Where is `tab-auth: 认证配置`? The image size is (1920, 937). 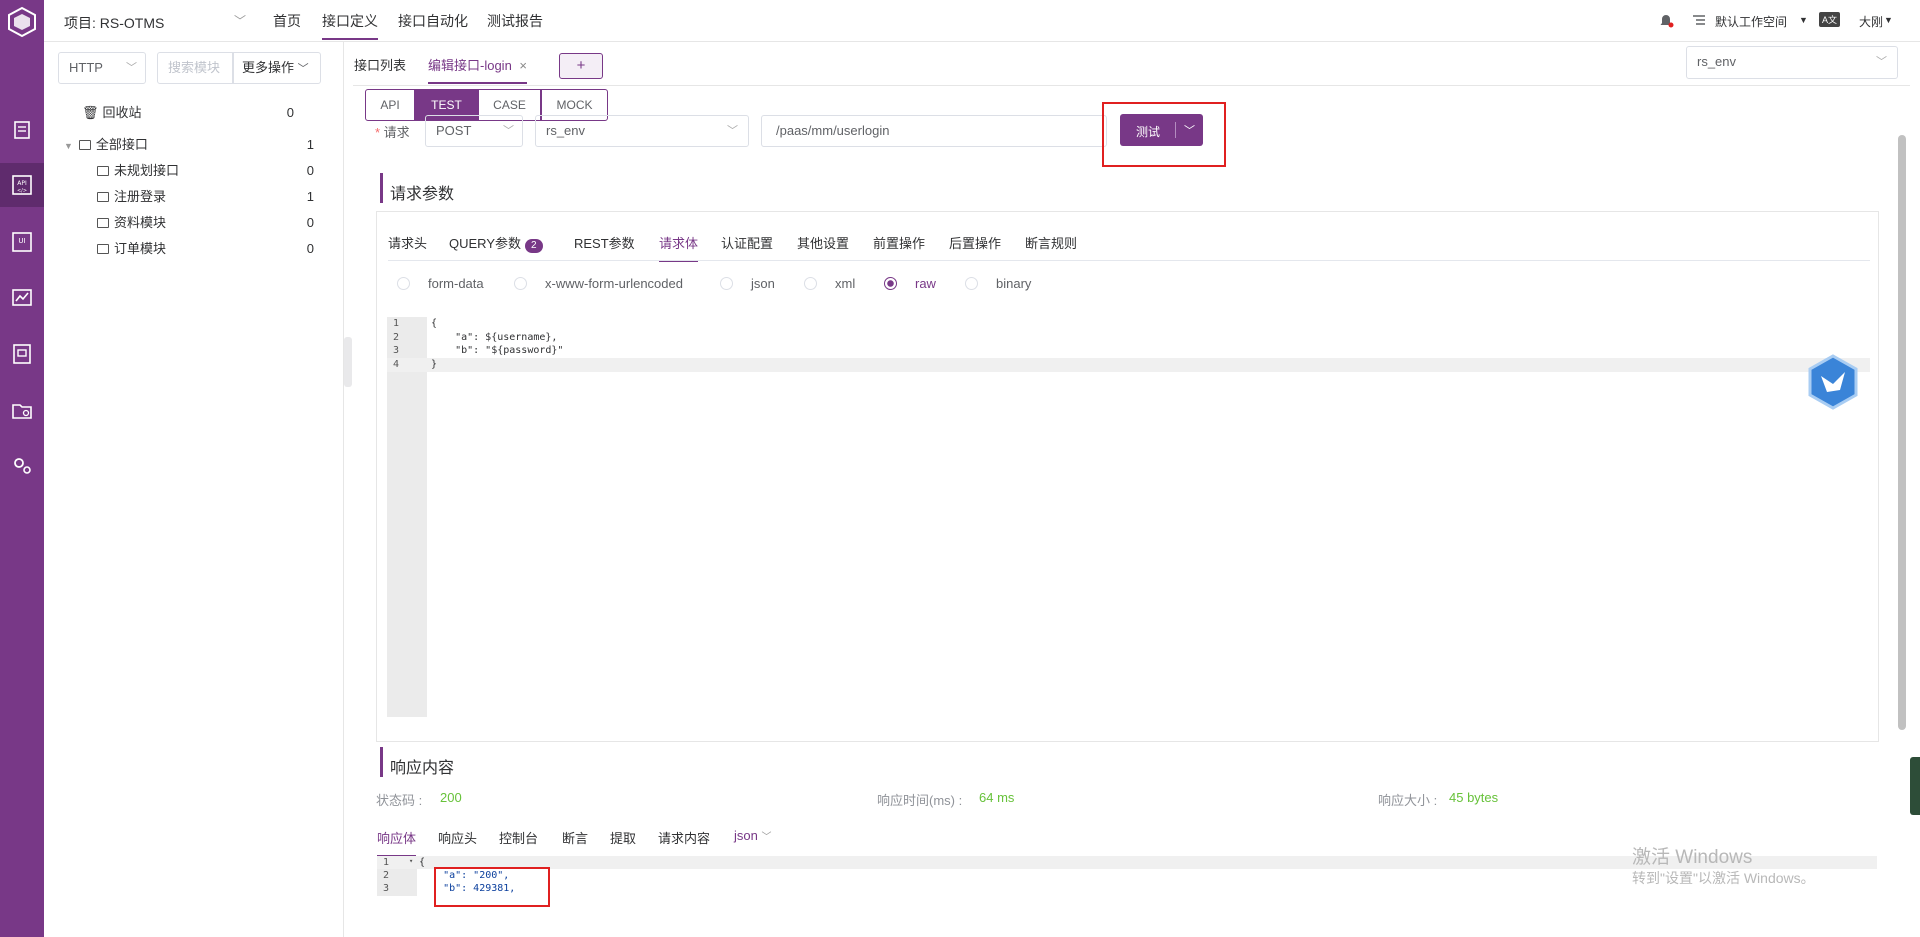
tab-auth: 认证配置 is located at coordinates (747, 242).